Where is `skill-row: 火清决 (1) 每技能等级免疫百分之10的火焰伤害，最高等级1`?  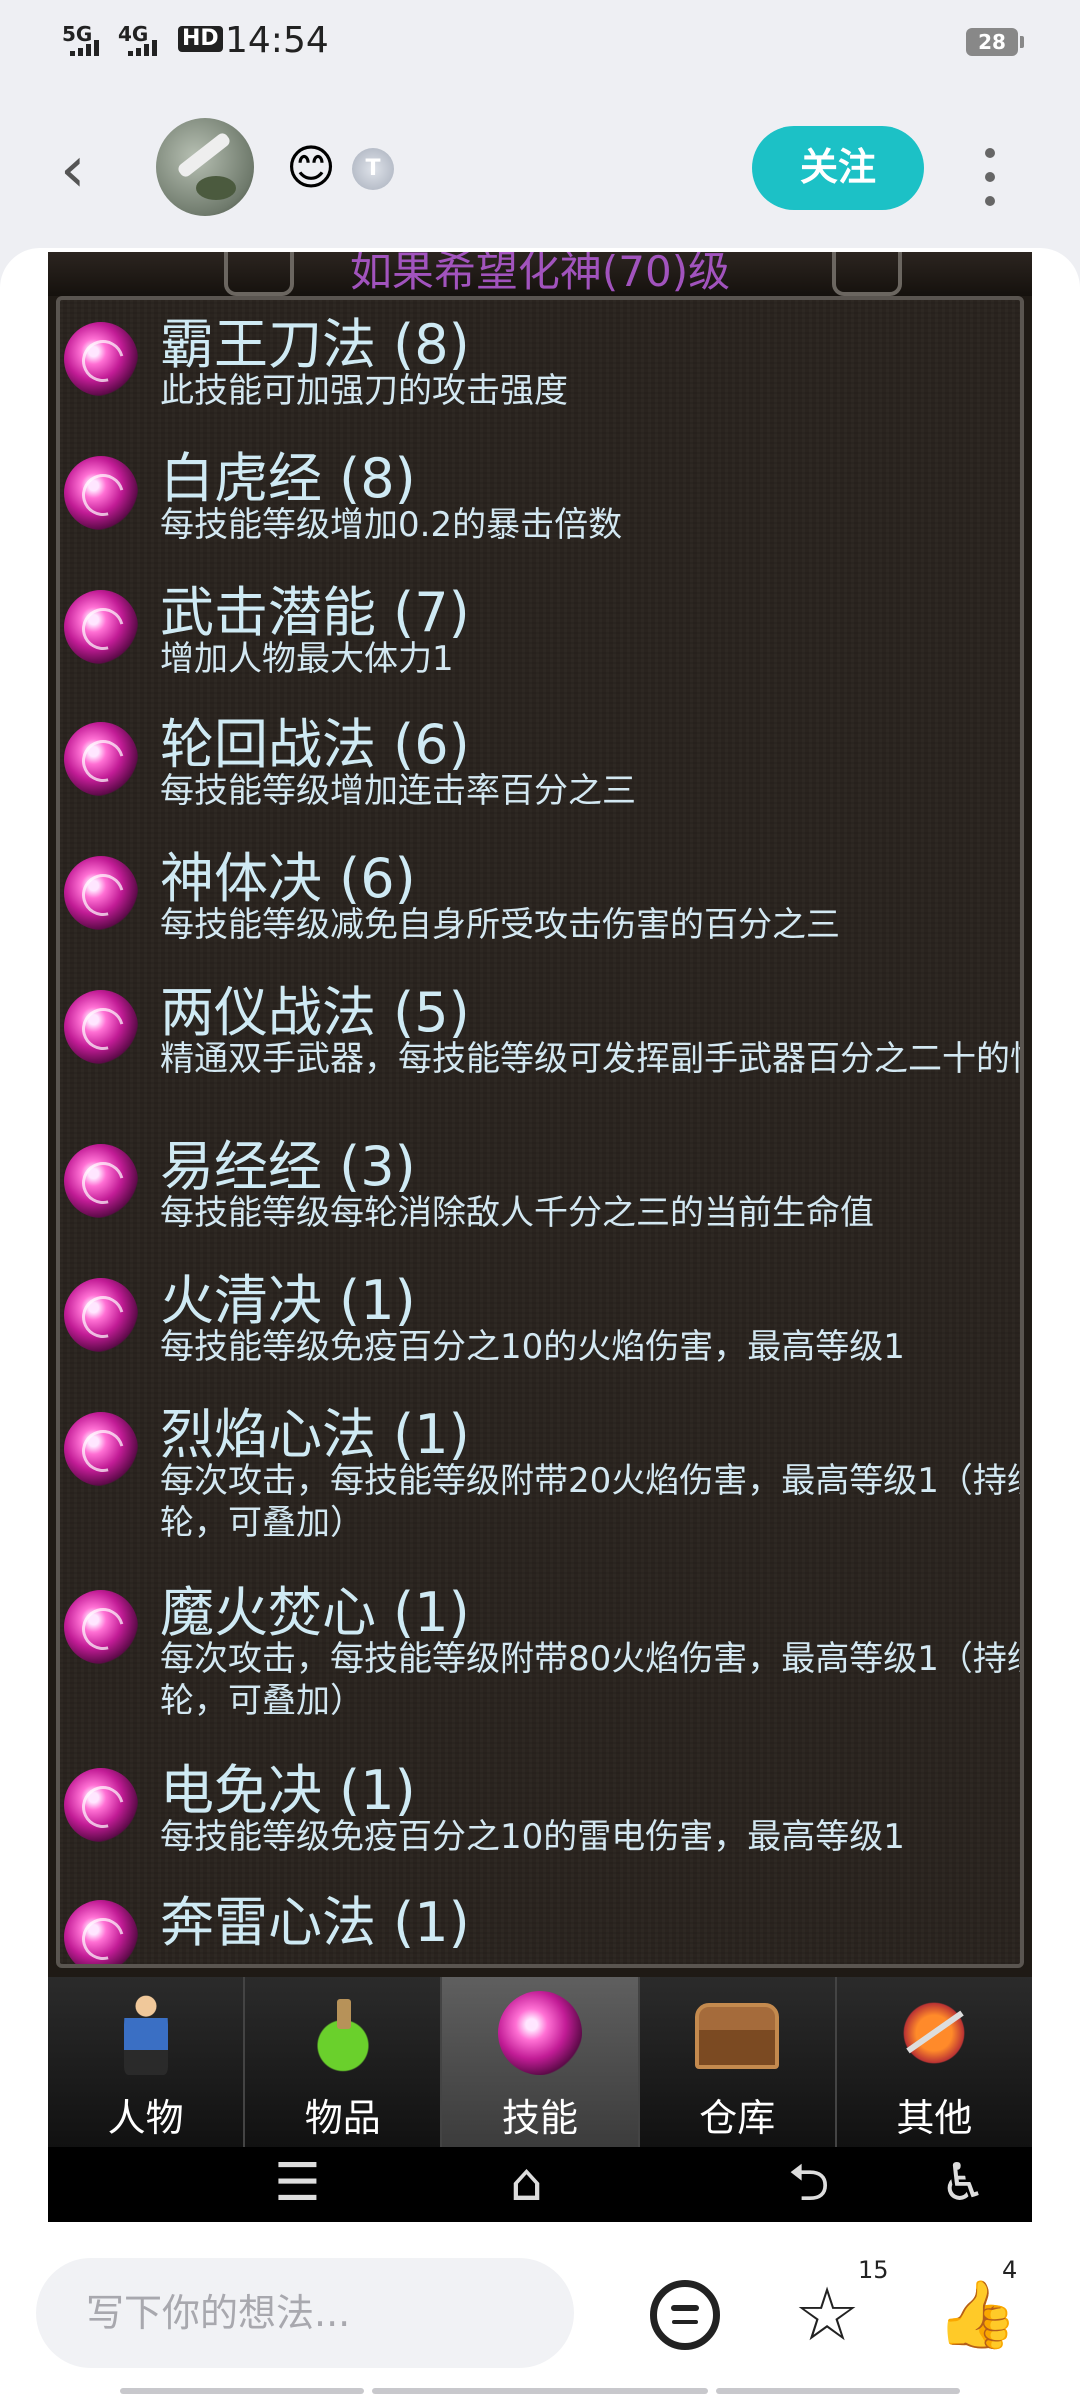 skill-row: 火清决 (1) 每技能等级免疫百分之10的火焰伤害，最高等级1 is located at coordinates (540, 1323).